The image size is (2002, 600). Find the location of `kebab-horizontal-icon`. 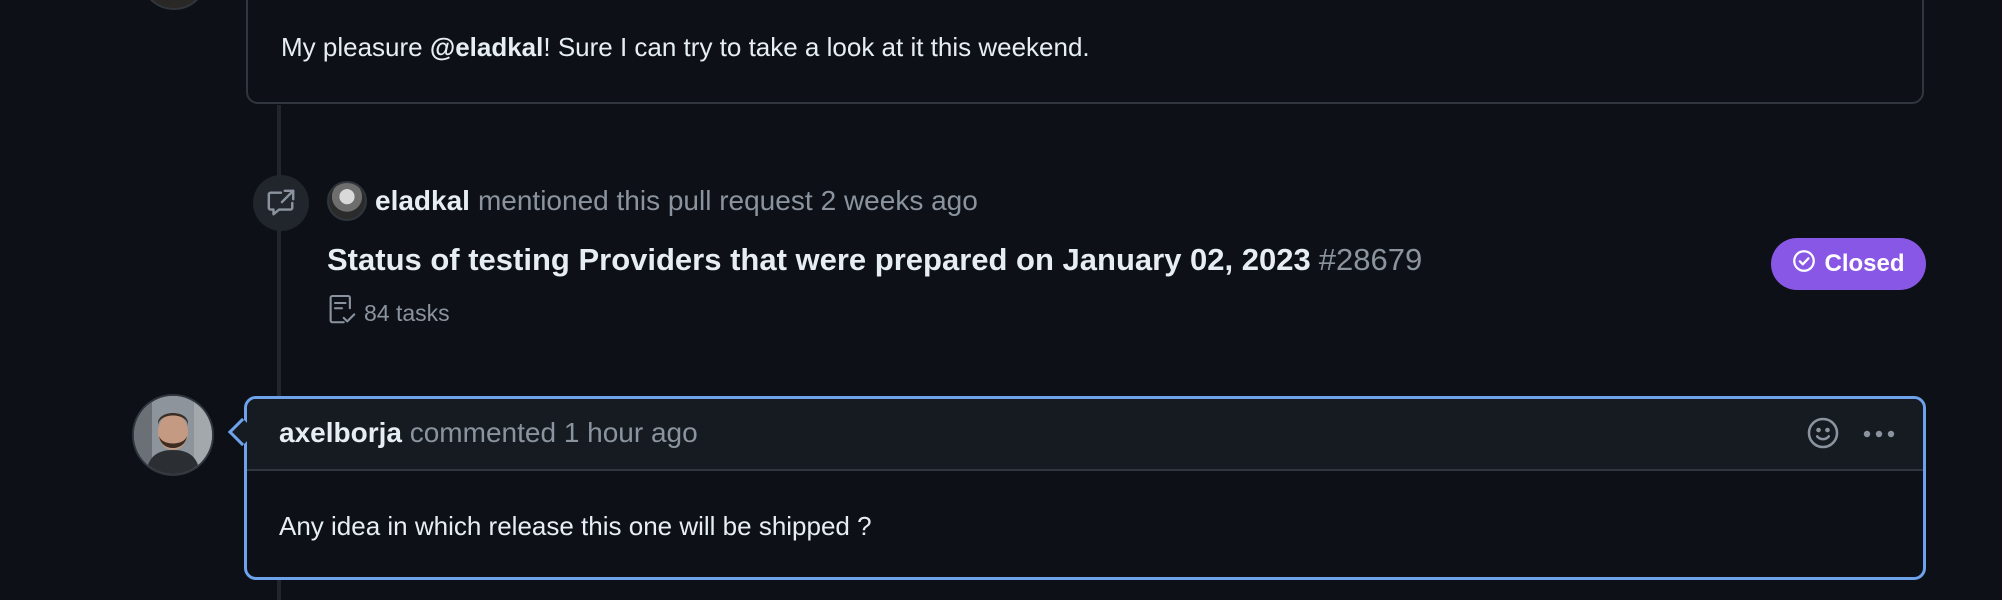

kebab-horizontal-icon is located at coordinates (1879, 435).